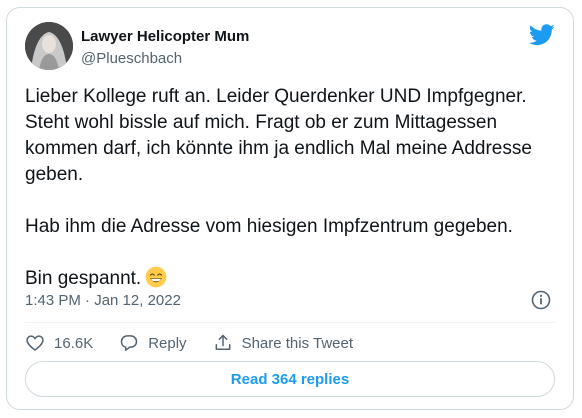  Describe the element at coordinates (156, 277) in the screenshot. I see `grinning-face-with-smiling-eyes-icon` at that location.